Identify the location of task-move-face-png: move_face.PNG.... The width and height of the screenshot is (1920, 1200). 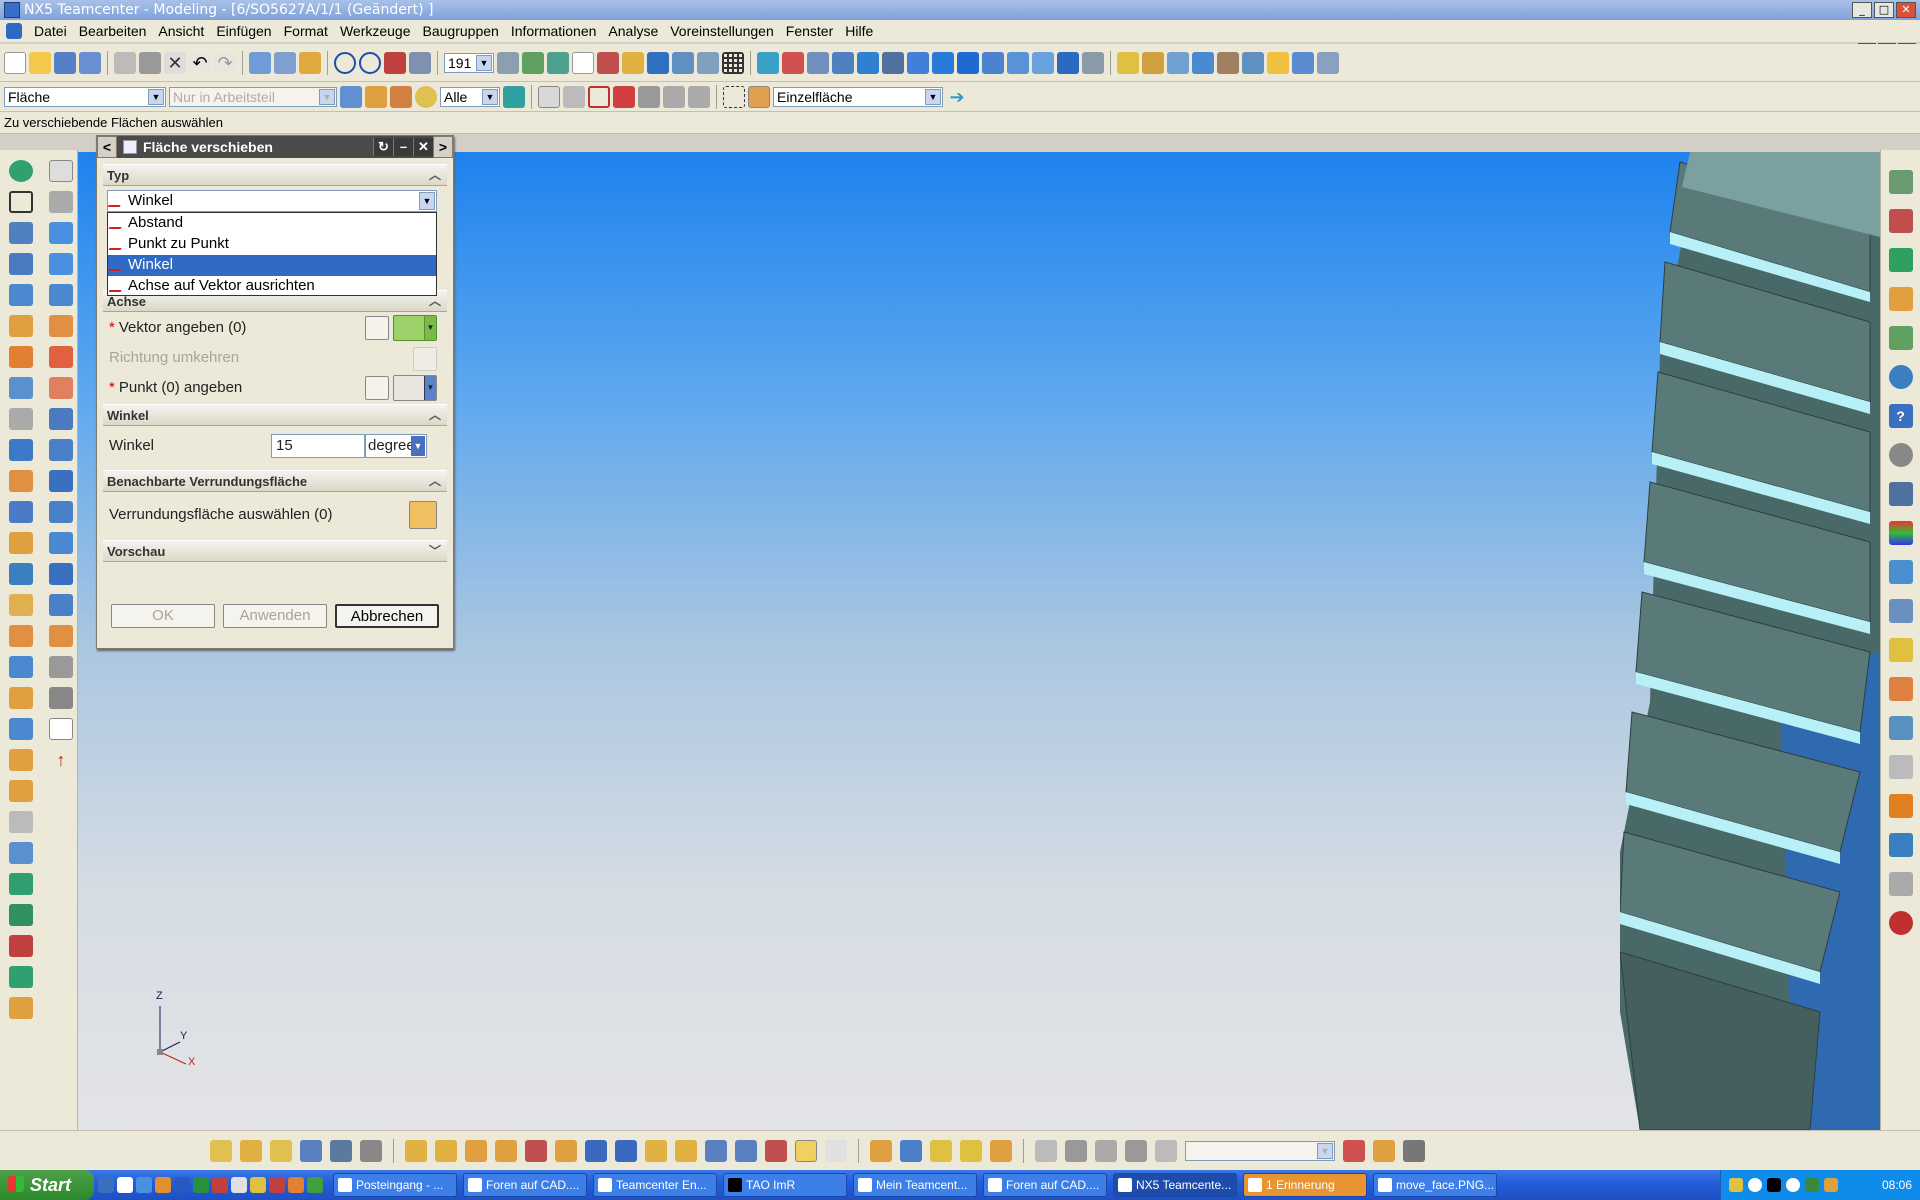
(1435, 1185).